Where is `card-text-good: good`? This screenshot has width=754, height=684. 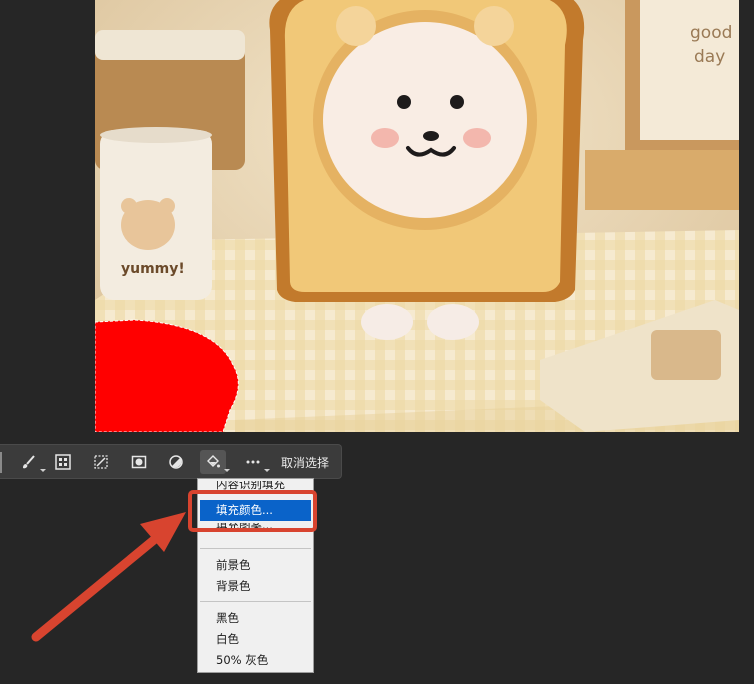 card-text-good: good is located at coordinates (711, 33).